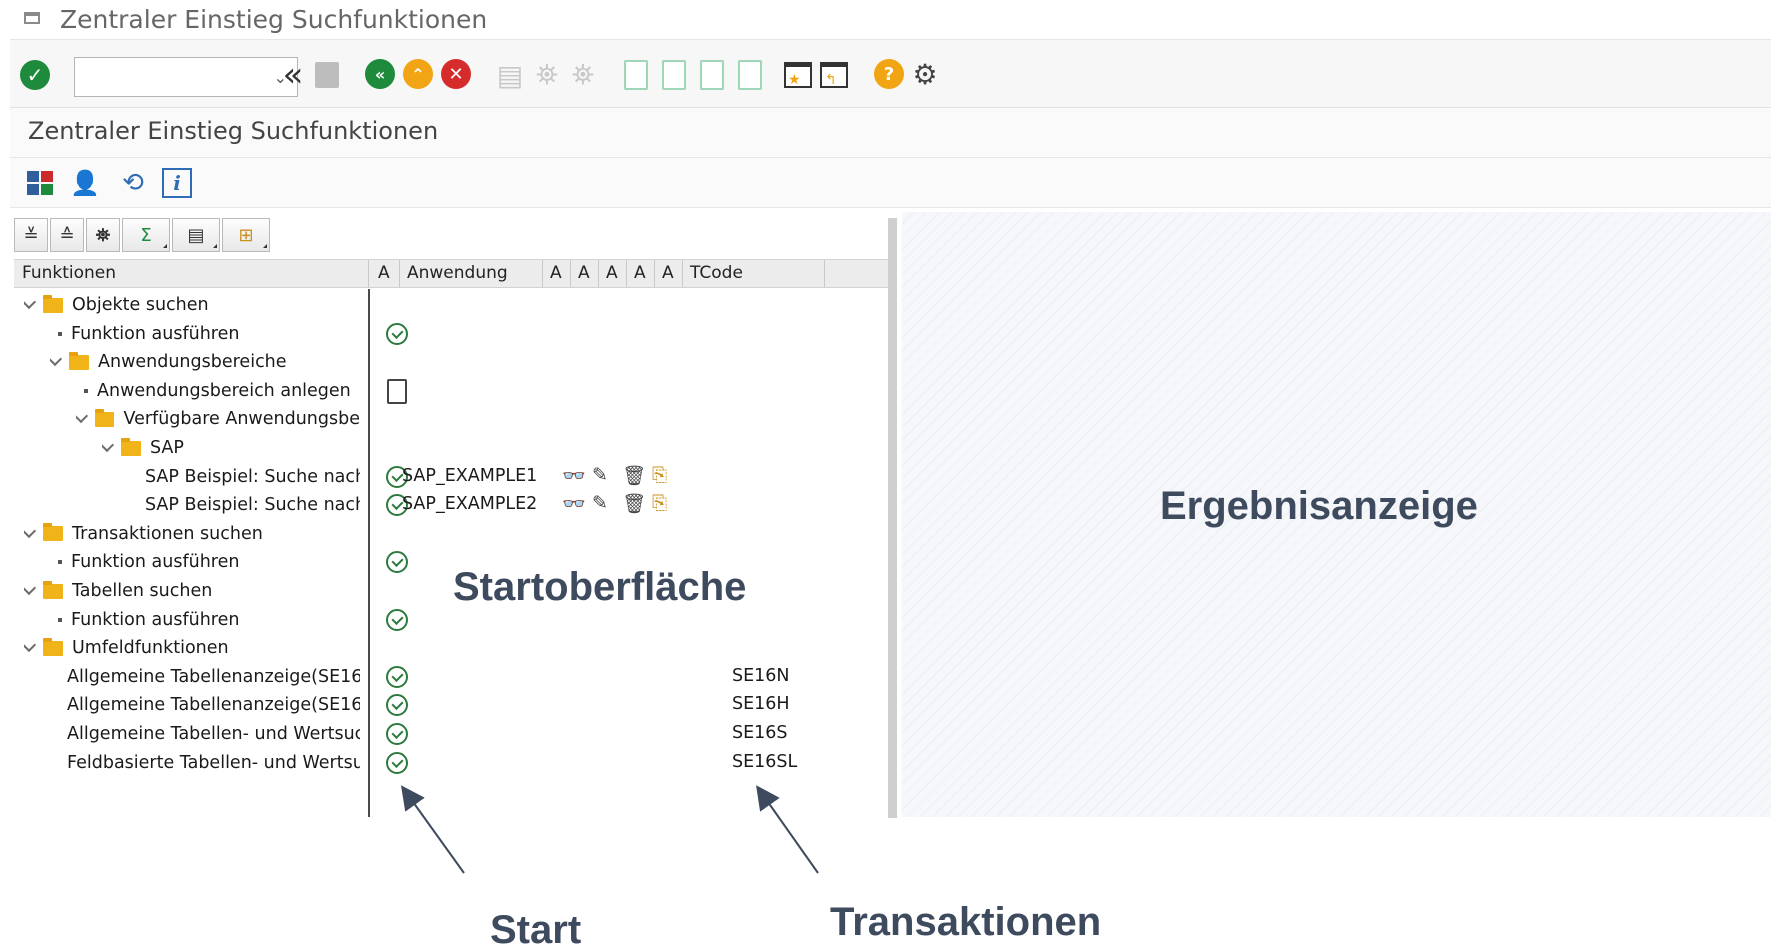 Image resolution: width=1771 pixels, height=951 pixels. Describe the element at coordinates (787, 829) in the screenshot. I see `arrow-transaktionen` at that location.